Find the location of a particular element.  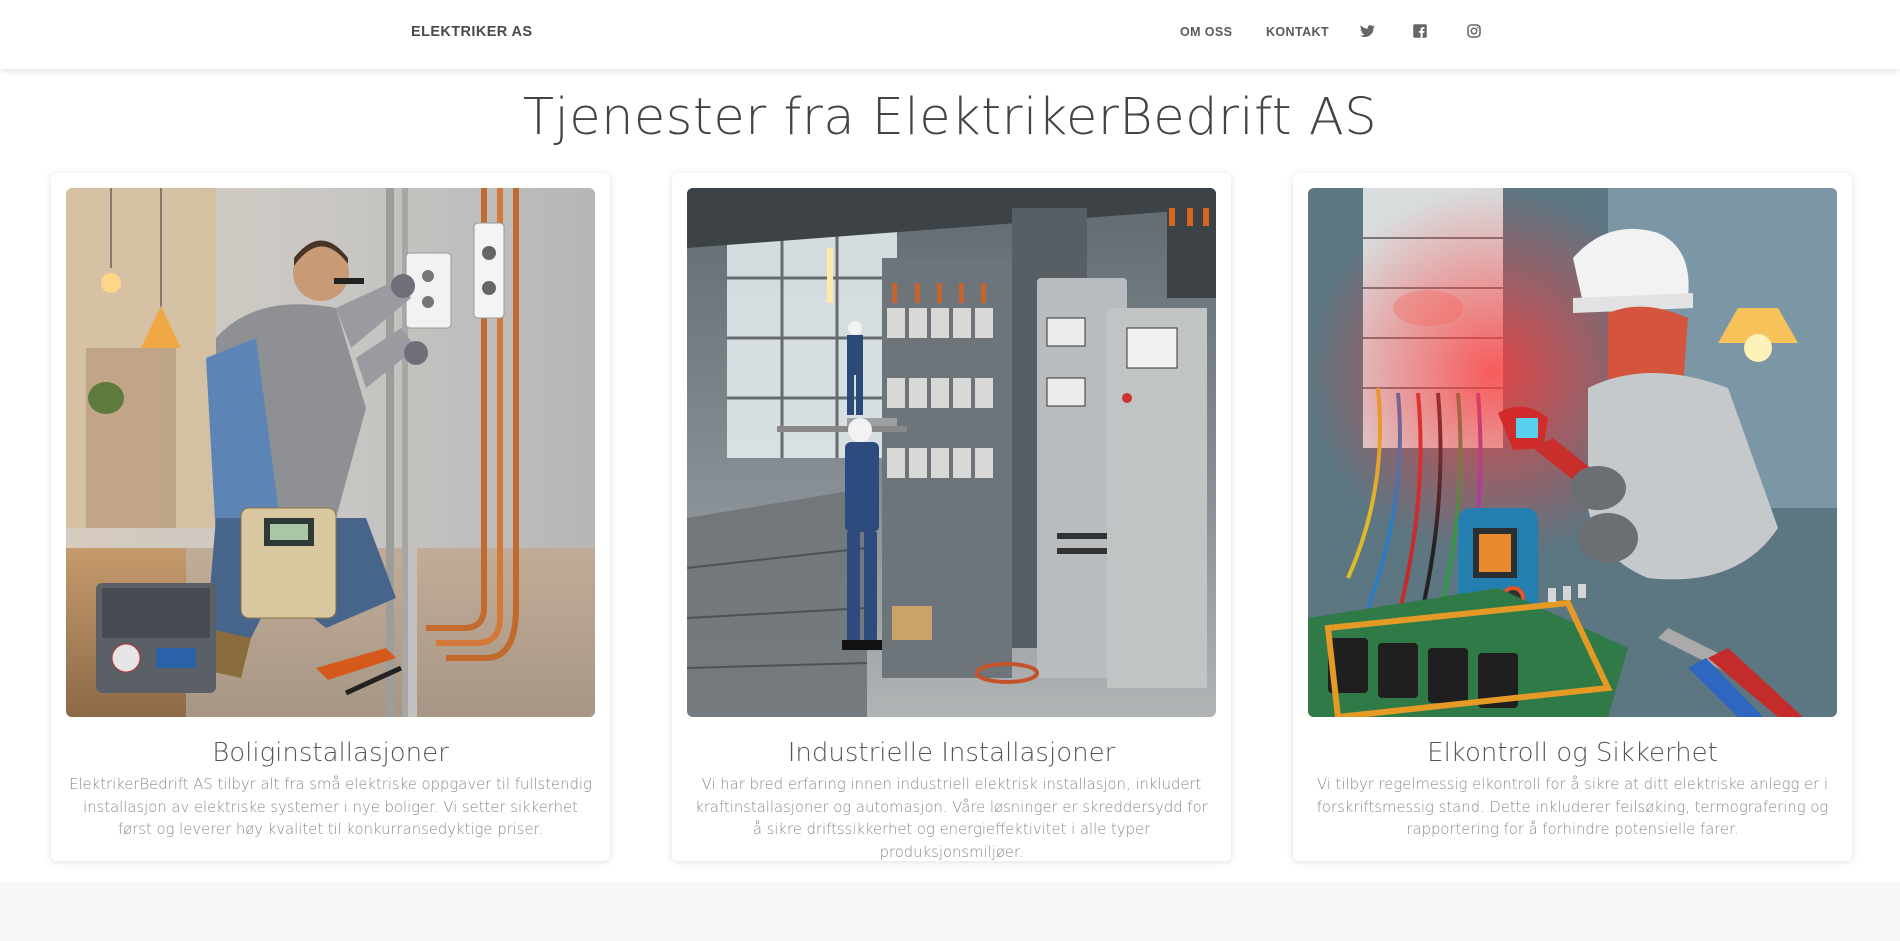

card-title: Boliginstallasjoner is located at coordinates (330, 753).